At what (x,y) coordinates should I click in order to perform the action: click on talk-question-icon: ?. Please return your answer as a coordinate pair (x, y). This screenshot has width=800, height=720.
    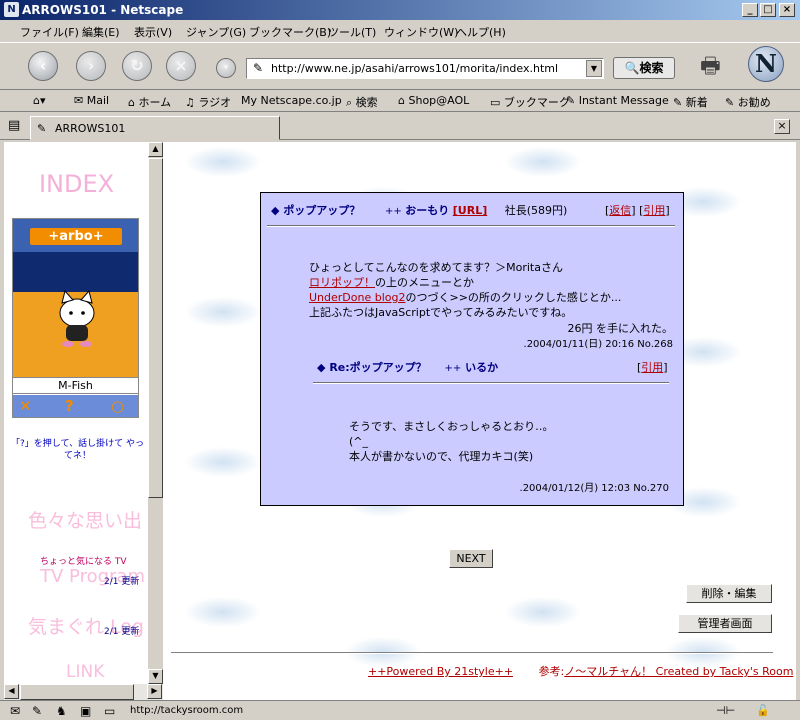
    Looking at the image, I should click on (69, 406).